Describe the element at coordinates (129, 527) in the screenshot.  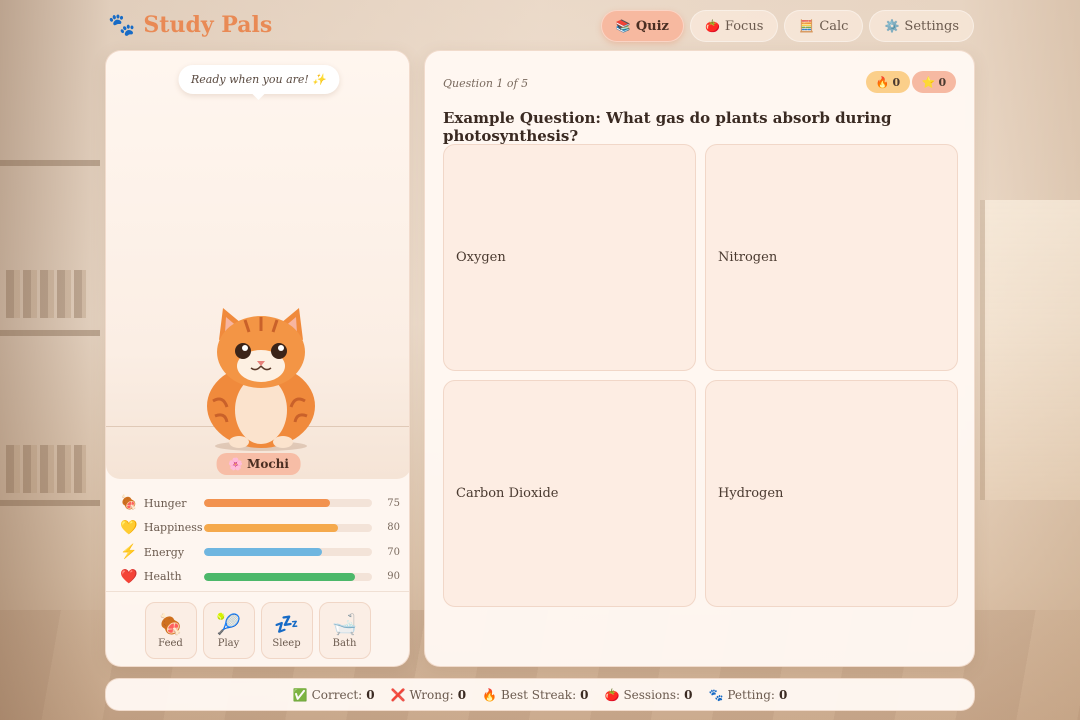
I see `yellow-heart-icon: 💛` at that location.